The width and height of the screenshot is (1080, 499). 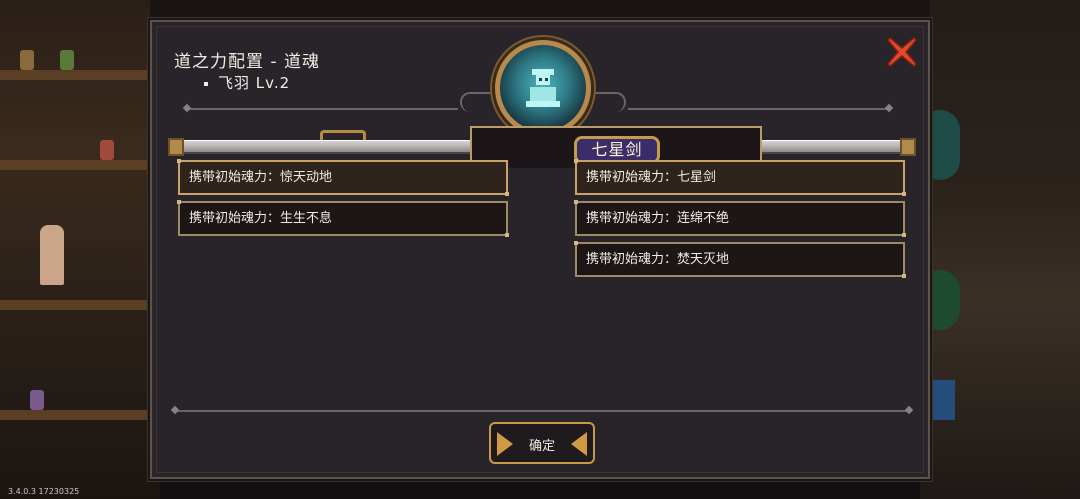 What do you see at coordinates (579, 444) in the screenshot?
I see `arrow-left-icon` at bounding box center [579, 444].